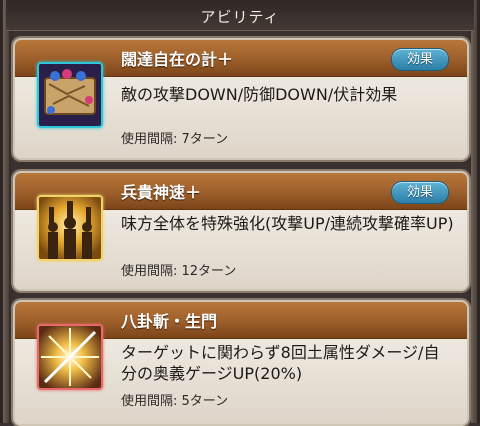 The height and width of the screenshot is (426, 480). I want to click on ability-name: 闊達自在の計＋, so click(177, 59).